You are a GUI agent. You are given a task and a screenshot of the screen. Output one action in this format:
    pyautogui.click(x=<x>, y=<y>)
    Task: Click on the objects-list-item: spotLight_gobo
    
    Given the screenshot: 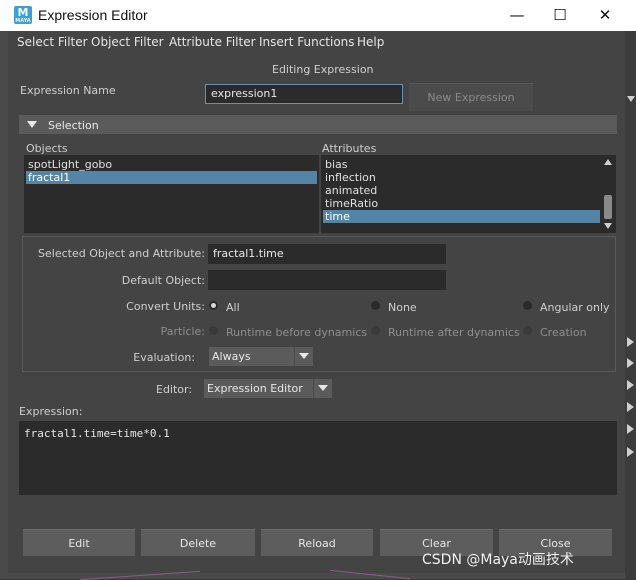 What is the action you would take?
    pyautogui.click(x=171, y=164)
    